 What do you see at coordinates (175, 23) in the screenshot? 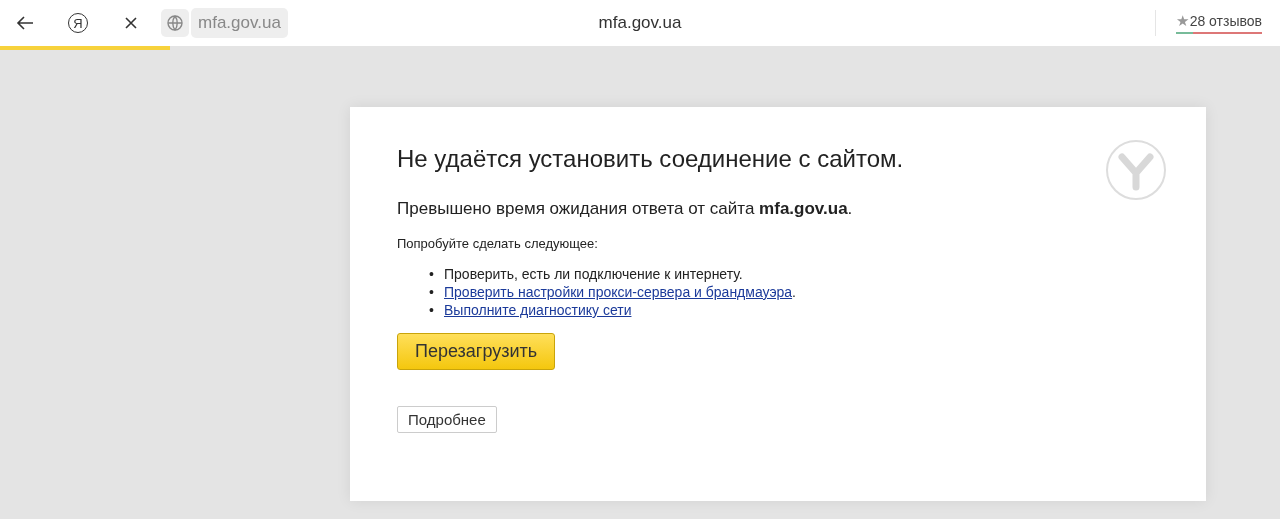
I see `globe-icon` at bounding box center [175, 23].